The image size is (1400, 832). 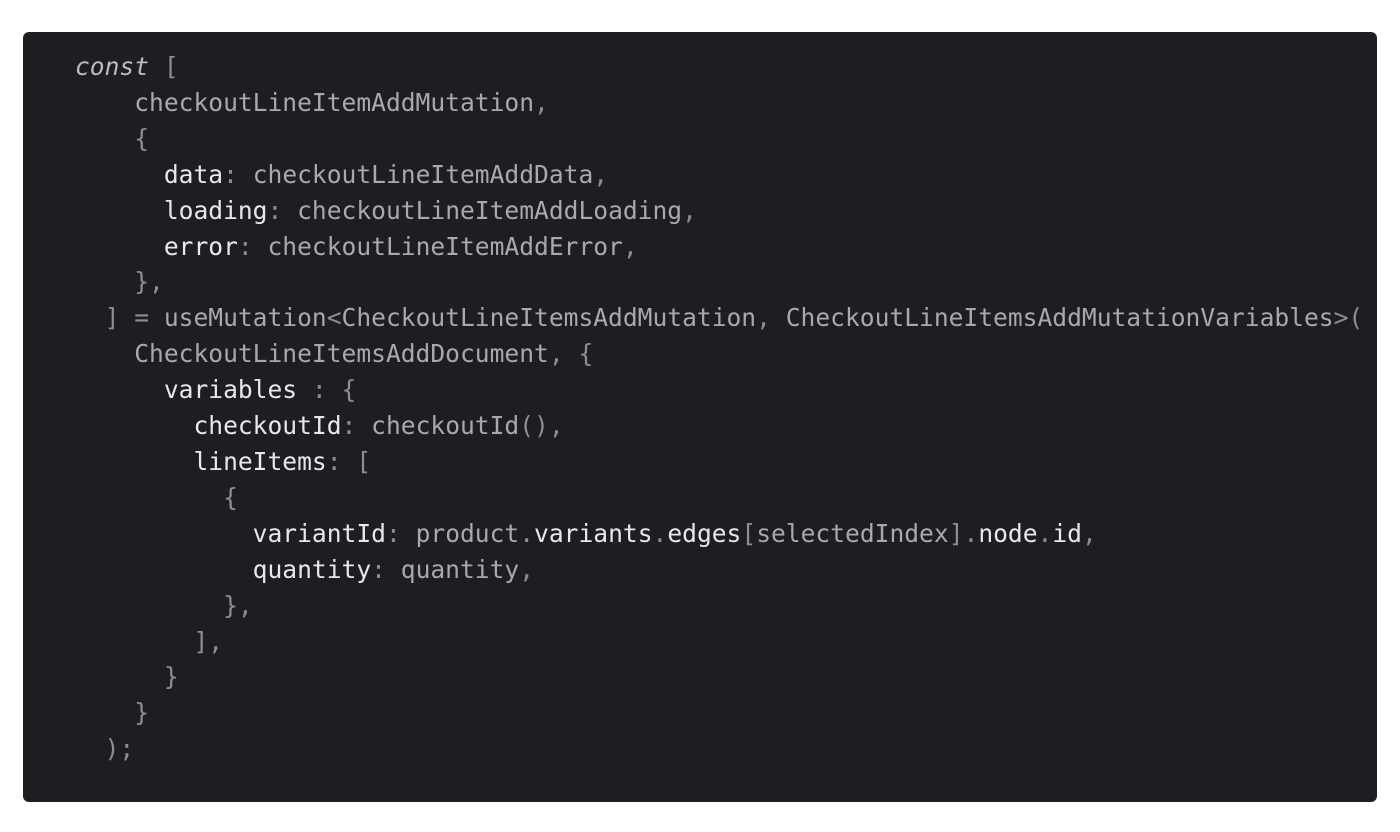 What do you see at coordinates (105, 749) in the screenshot?
I see `code-token: );` at bounding box center [105, 749].